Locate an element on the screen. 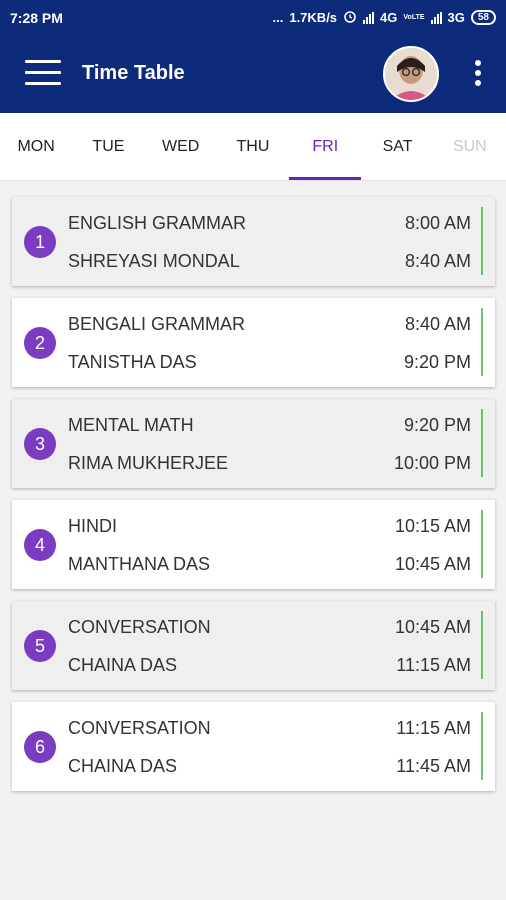 The width and height of the screenshot is (506, 900). period-end-time: 11:45 AM is located at coordinates (433, 766).